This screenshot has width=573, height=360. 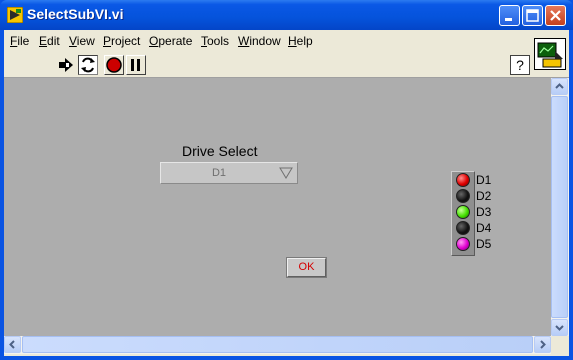 I want to click on led-label-d1: D1, so click(x=484, y=180).